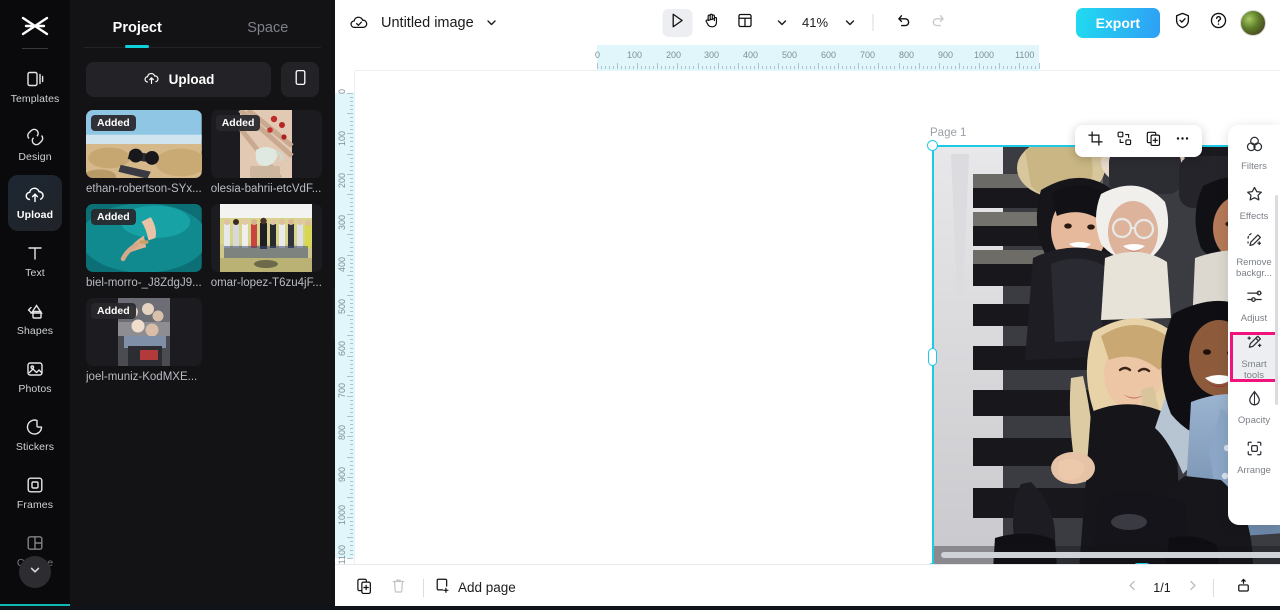 The image size is (1280, 610). Describe the element at coordinates (364, 588) in the screenshot. I see `duplicate-page-button` at that location.